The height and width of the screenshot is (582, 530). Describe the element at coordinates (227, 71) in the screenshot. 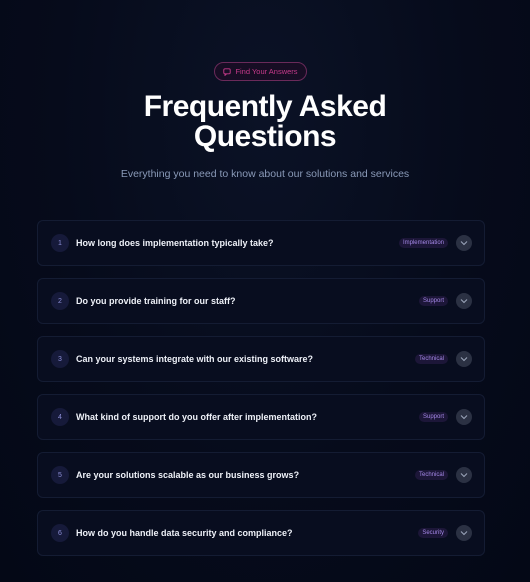

I see `chat-bubble-icon` at that location.